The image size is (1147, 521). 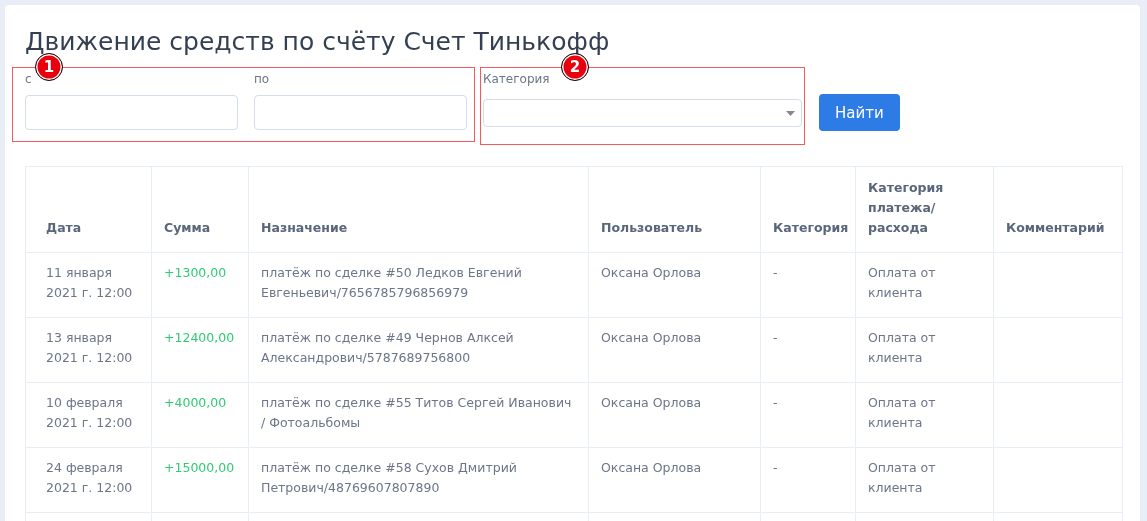 I want to click on field-label: с, so click(x=28, y=79).